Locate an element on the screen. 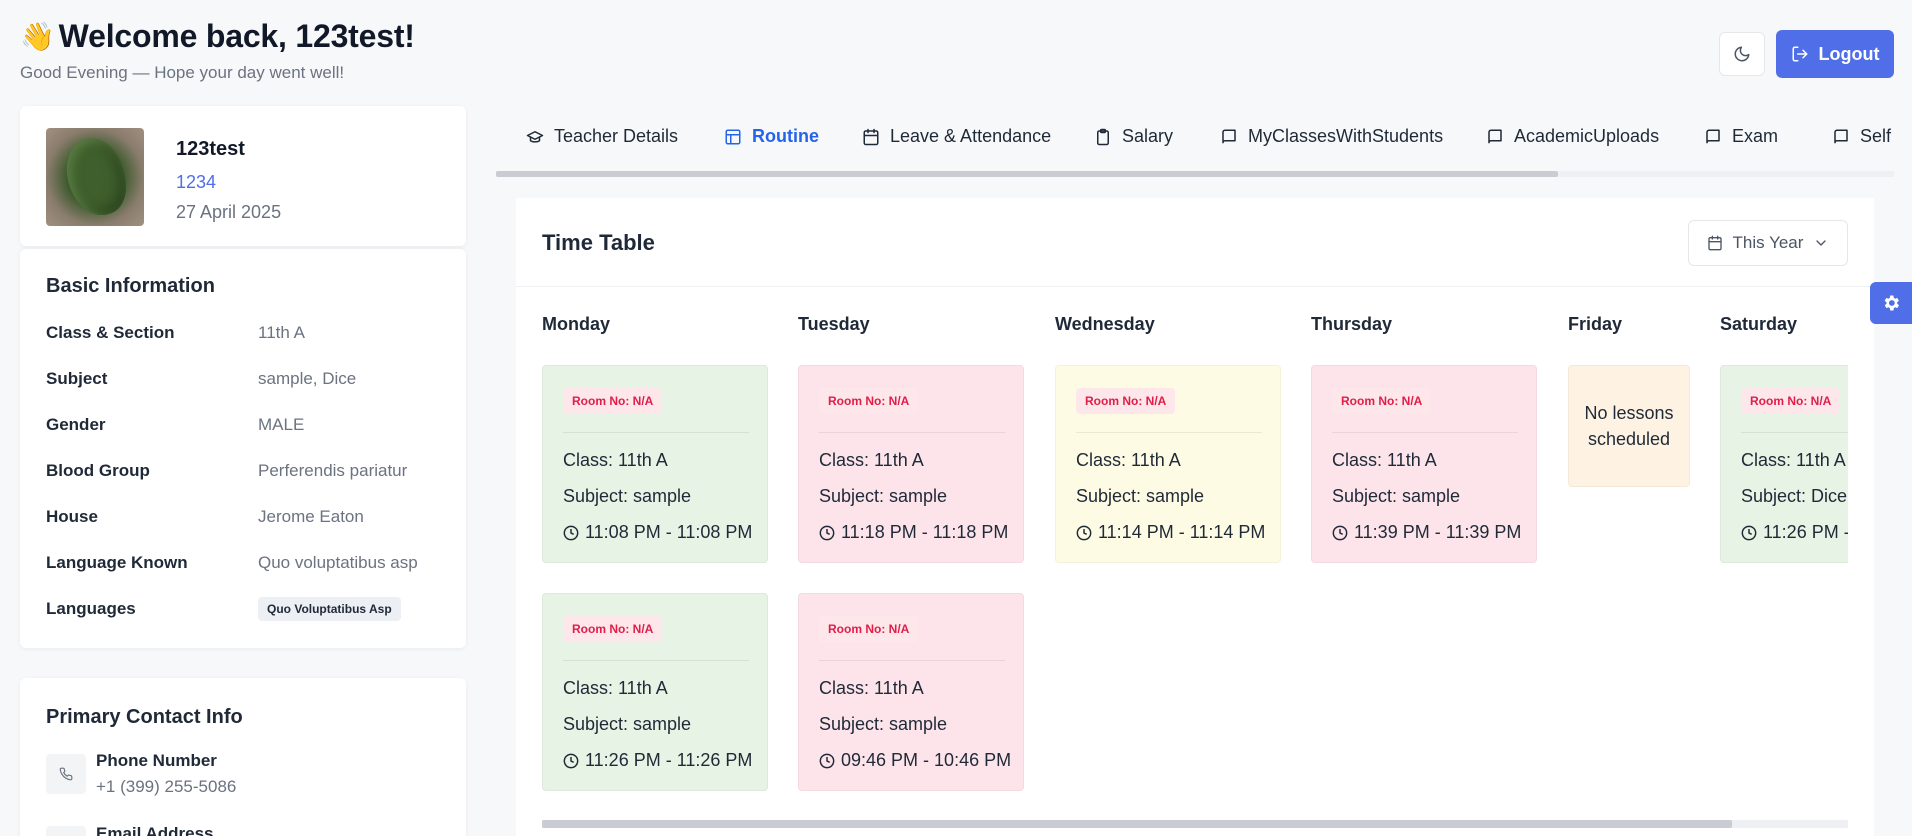 Image resolution: width=1912 pixels, height=836 pixels. tab-scrollbar-thumb is located at coordinates (1027, 174).